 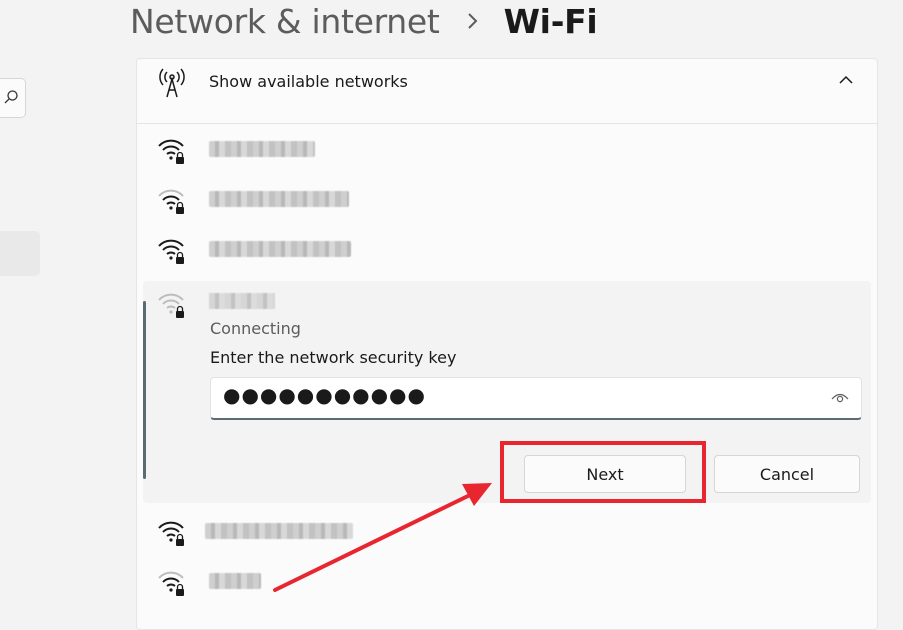 I want to click on eye-icon, so click(x=840, y=397).